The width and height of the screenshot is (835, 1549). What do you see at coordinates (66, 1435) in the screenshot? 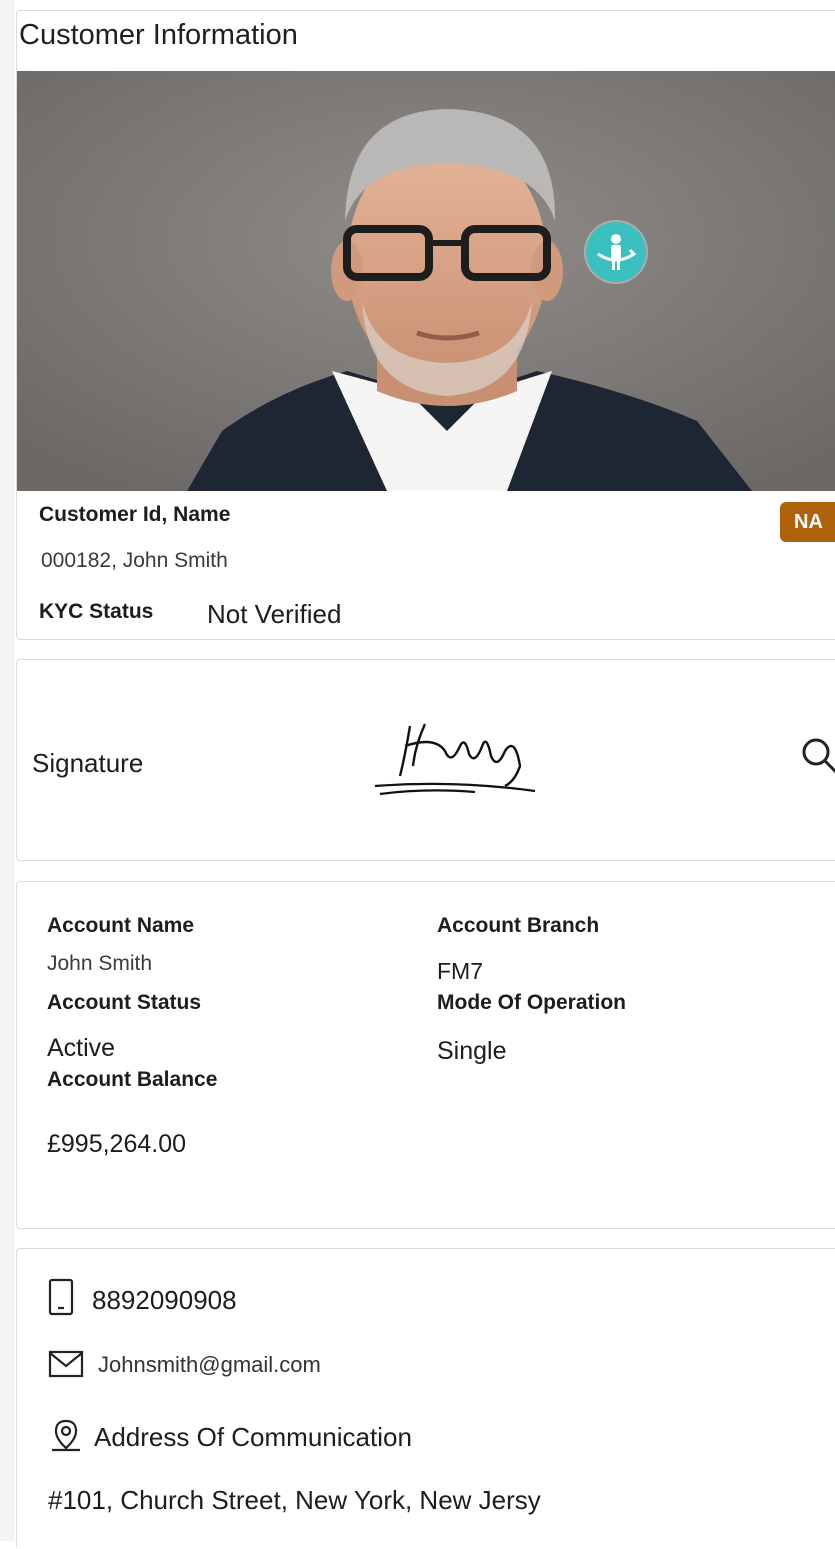
I see `location-pin-icon` at bounding box center [66, 1435].